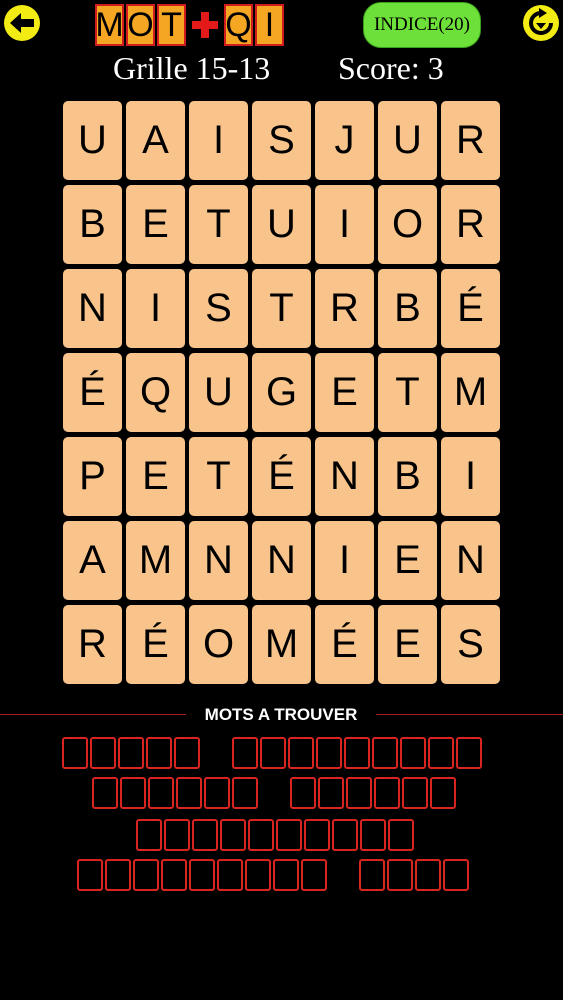 The image size is (563, 1000). What do you see at coordinates (422, 25) in the screenshot?
I see `hint-button: INDICE(20)` at bounding box center [422, 25].